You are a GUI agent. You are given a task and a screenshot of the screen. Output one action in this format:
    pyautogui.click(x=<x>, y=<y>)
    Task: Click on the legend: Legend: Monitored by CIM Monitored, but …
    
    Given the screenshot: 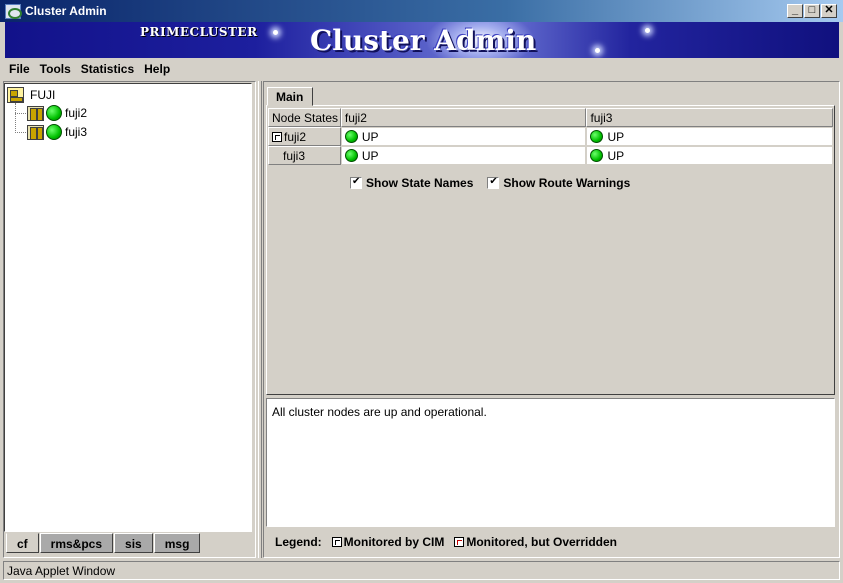 What is the action you would take?
    pyautogui.click(x=446, y=542)
    